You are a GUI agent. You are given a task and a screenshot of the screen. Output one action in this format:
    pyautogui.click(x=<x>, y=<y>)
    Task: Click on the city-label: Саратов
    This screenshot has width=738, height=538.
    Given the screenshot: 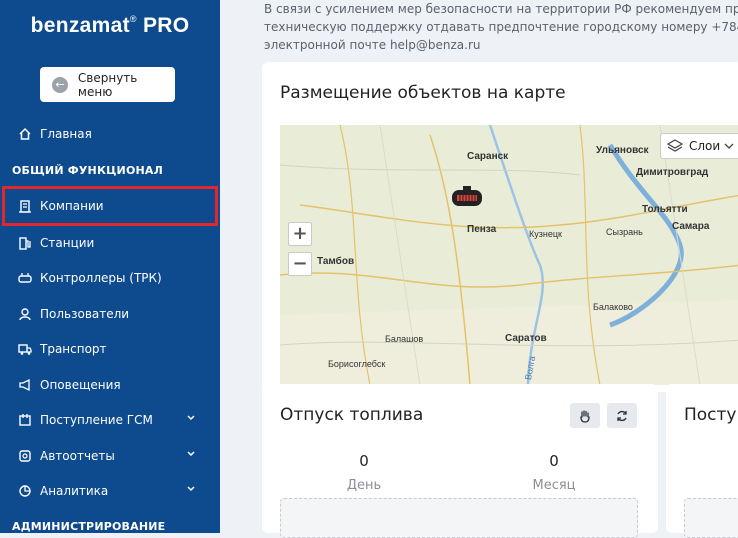 What is the action you would take?
    pyautogui.click(x=526, y=338)
    